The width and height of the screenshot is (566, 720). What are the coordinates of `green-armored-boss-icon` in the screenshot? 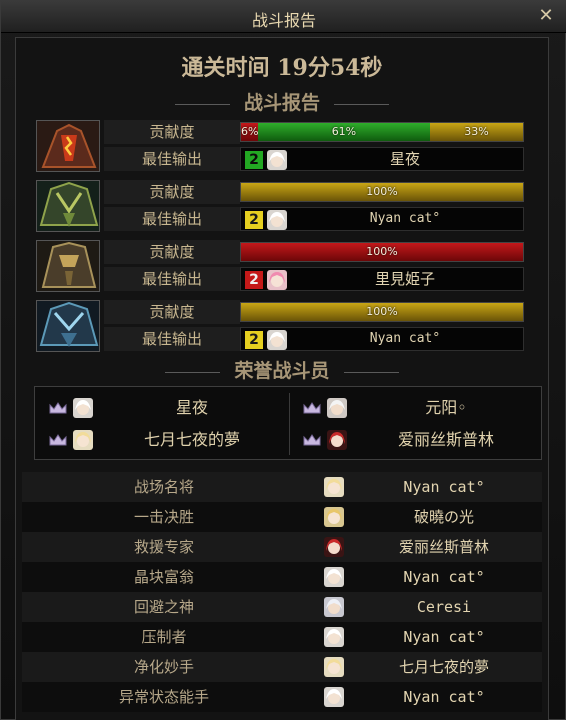 It's located at (68, 206).